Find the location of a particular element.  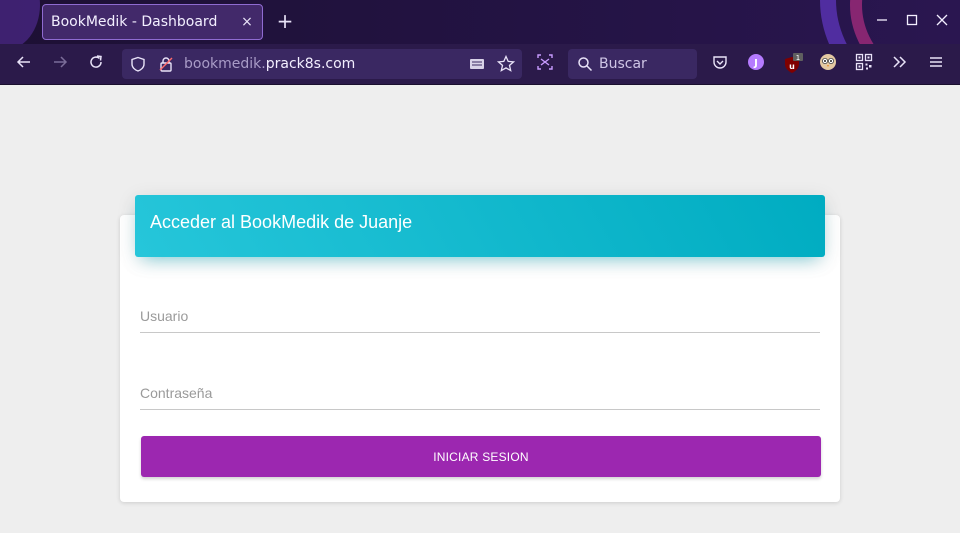

ublock-badge: 1 is located at coordinates (798, 58).